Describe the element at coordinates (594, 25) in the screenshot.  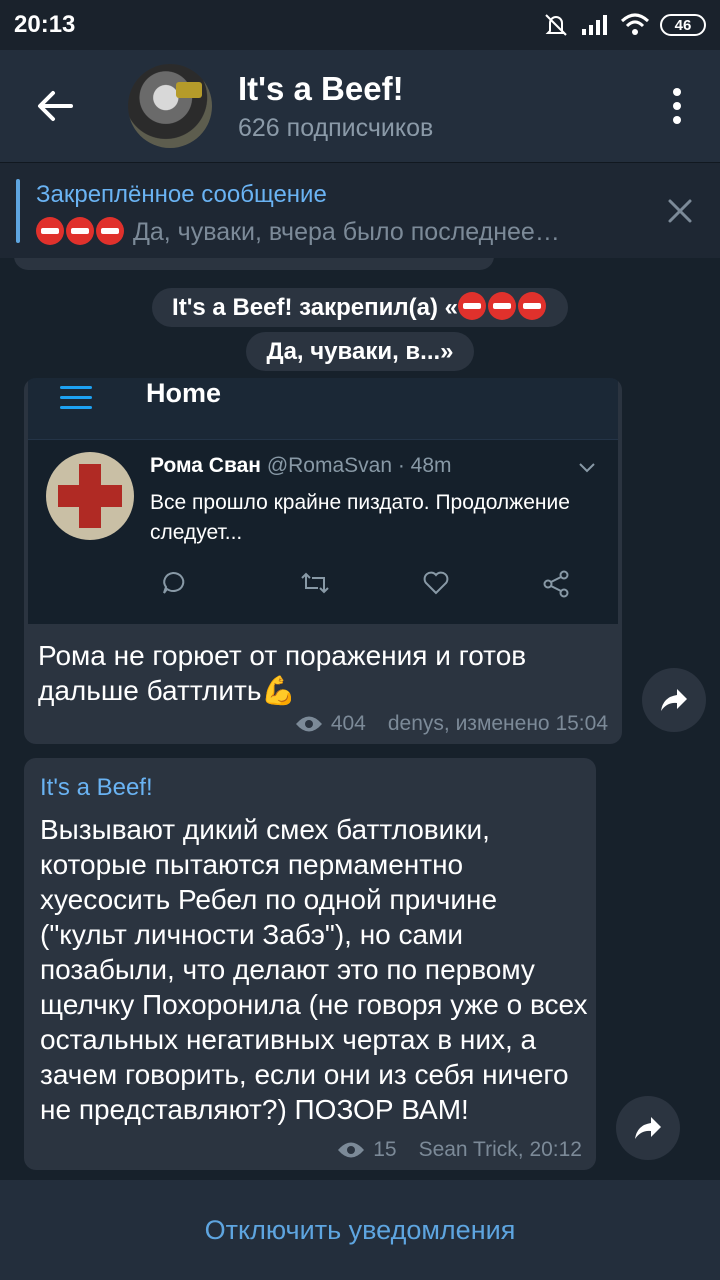
I see `signal-icon` at that location.